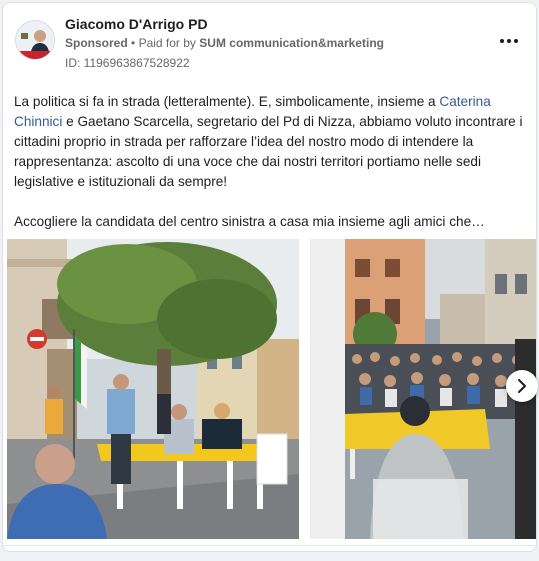  I want to click on library-id: ID: 1196963867528922, so click(127, 63).